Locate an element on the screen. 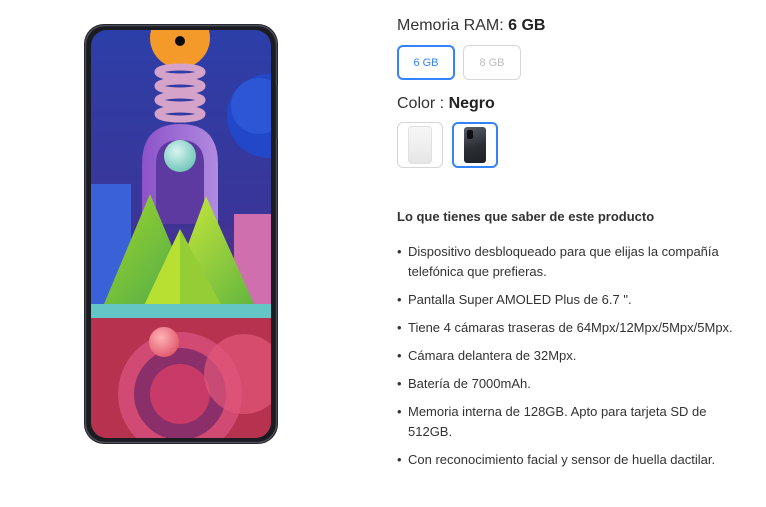 The height and width of the screenshot is (507, 766). ram-label: Memoria RAM: 6 GB is located at coordinates (471, 26).